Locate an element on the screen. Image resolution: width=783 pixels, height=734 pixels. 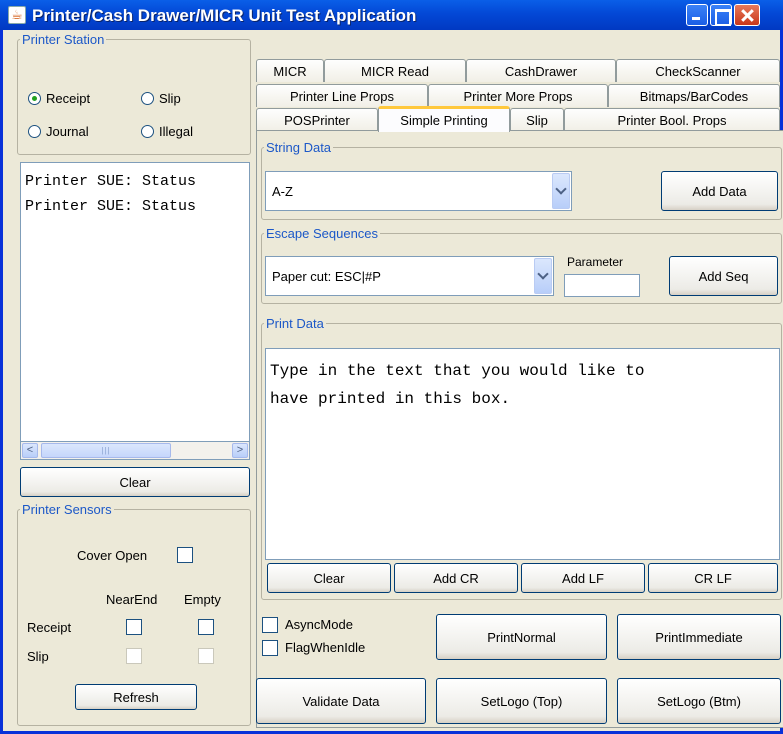
refresh-button: Refresh is located at coordinates (136, 697).